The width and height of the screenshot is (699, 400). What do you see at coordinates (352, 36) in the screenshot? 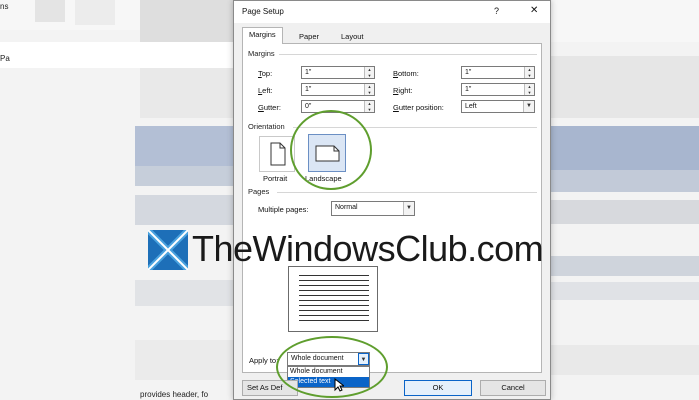
I see `tab-layout: Layout` at bounding box center [352, 36].